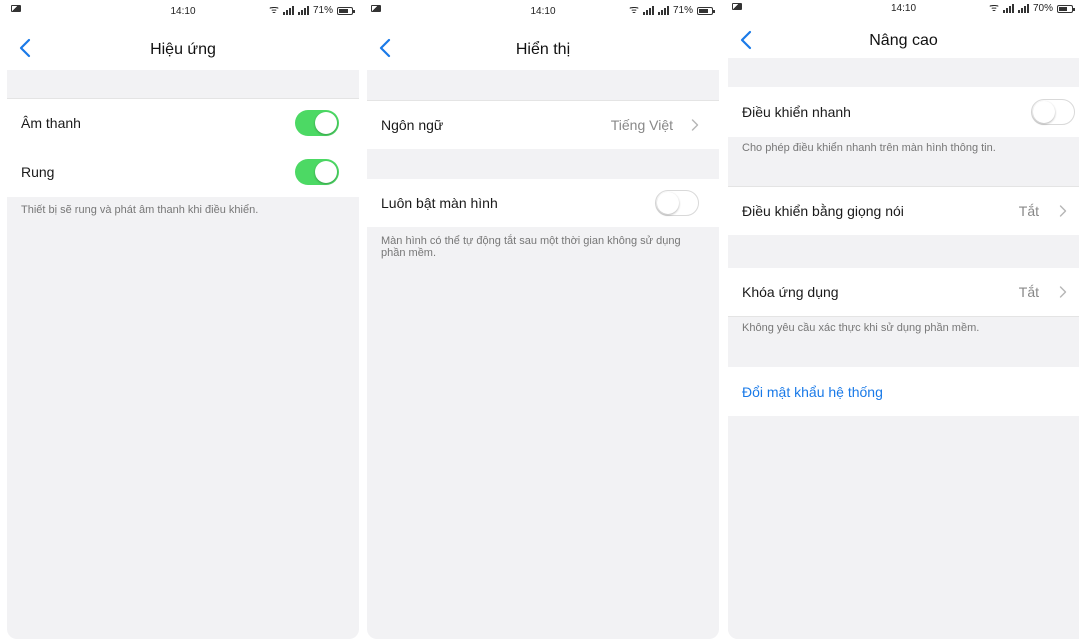 Image resolution: width=1079 pixels, height=639 pixels. I want to click on battery-percent: 70%, so click(1042, 8).